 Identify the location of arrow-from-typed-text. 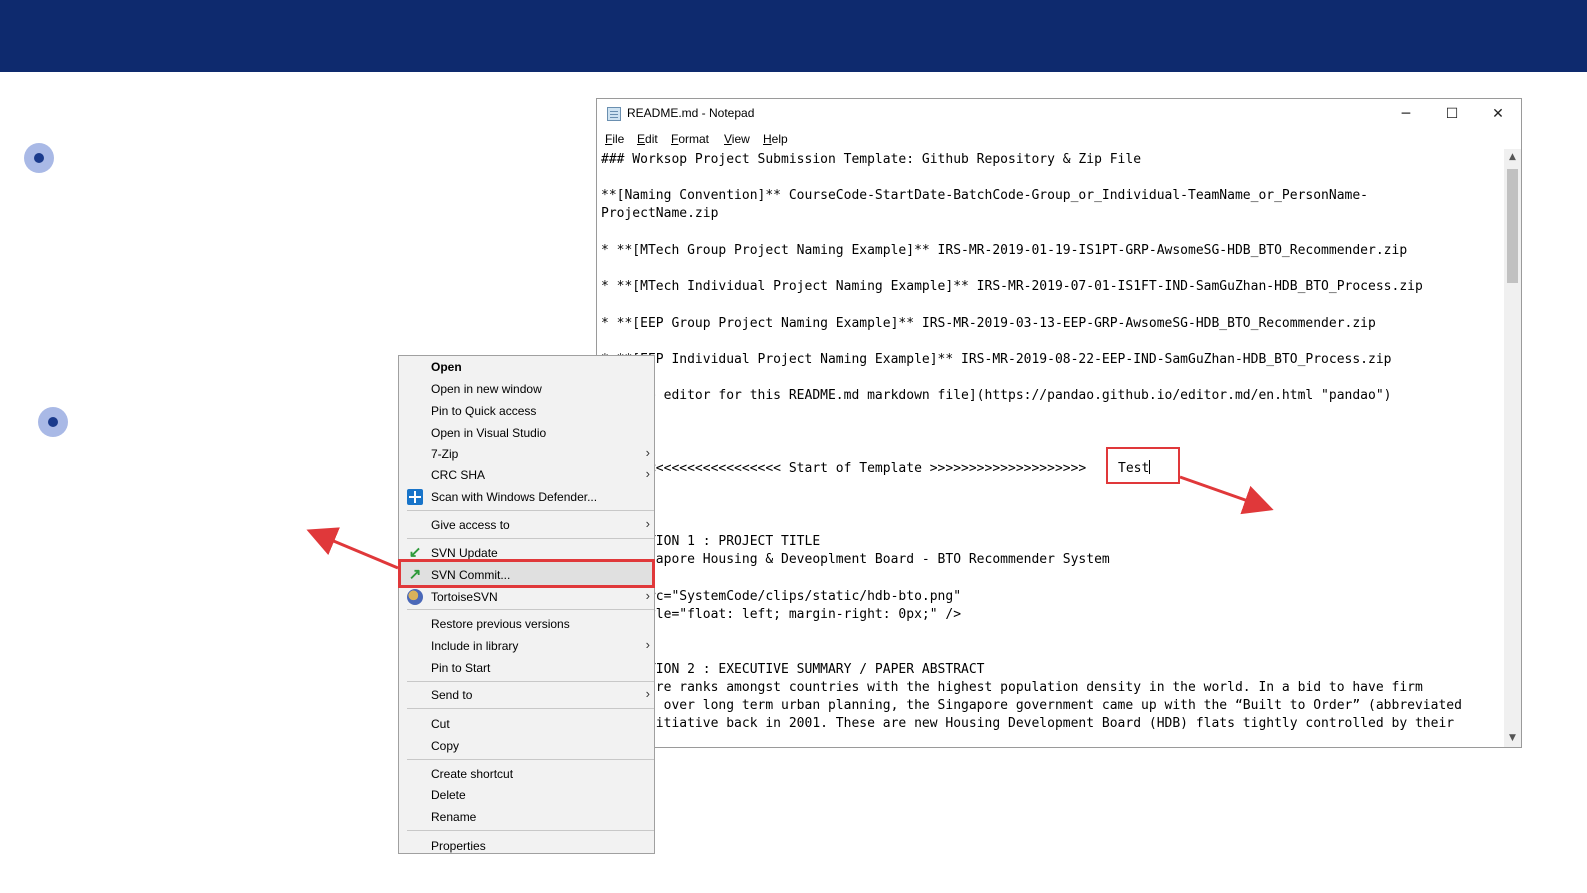
(1226, 495).